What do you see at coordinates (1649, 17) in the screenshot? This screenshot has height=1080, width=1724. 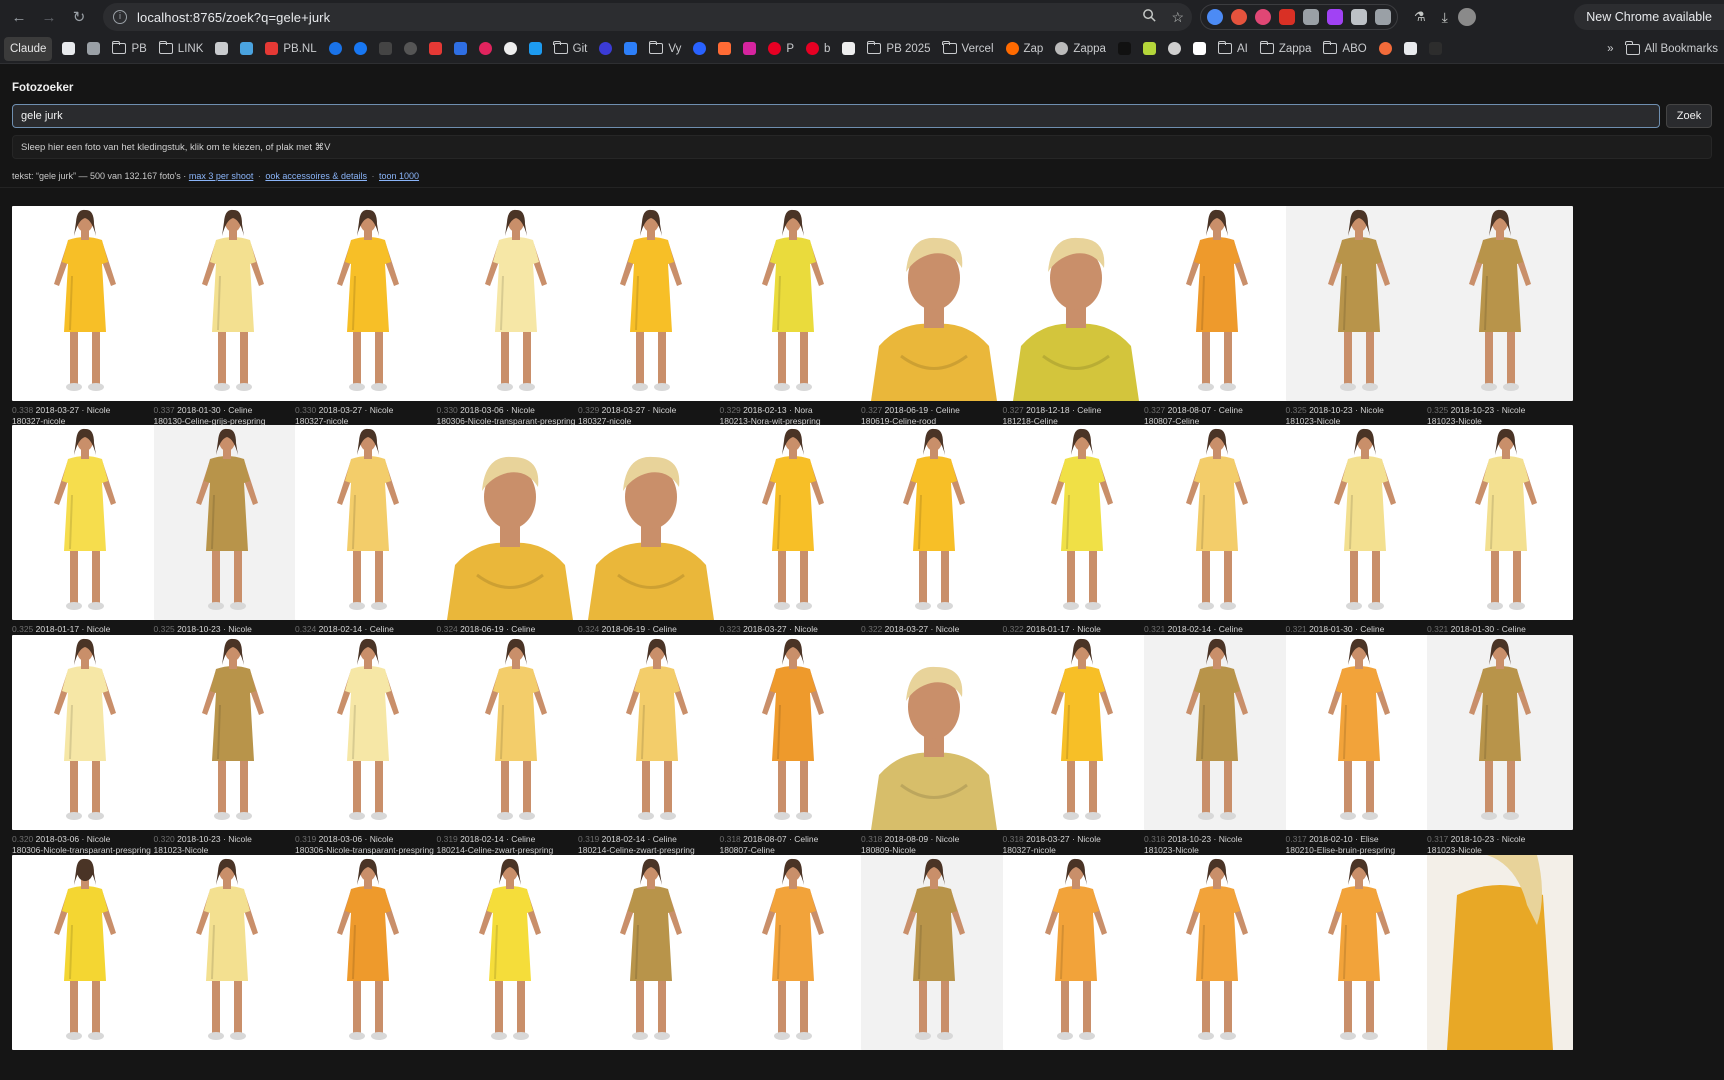 I see `new-chrome-available-button: New Chrome available` at bounding box center [1649, 17].